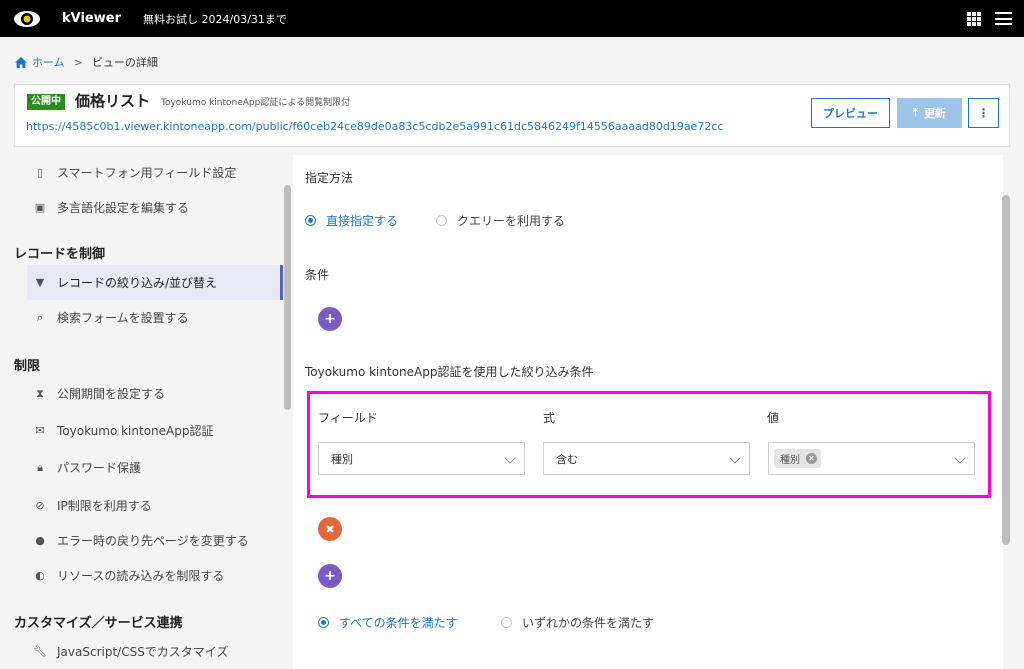  Describe the element at coordinates (123, 208) in the screenshot. I see `sidebar-item-label: 多言語化設定を編集する` at that location.